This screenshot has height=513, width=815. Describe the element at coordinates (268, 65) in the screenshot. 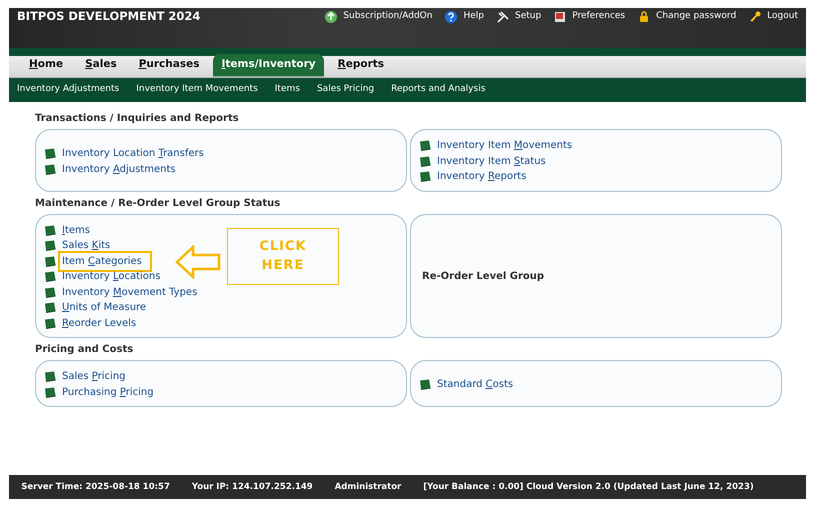

I see `menu-tab: Items/Inventory` at that location.